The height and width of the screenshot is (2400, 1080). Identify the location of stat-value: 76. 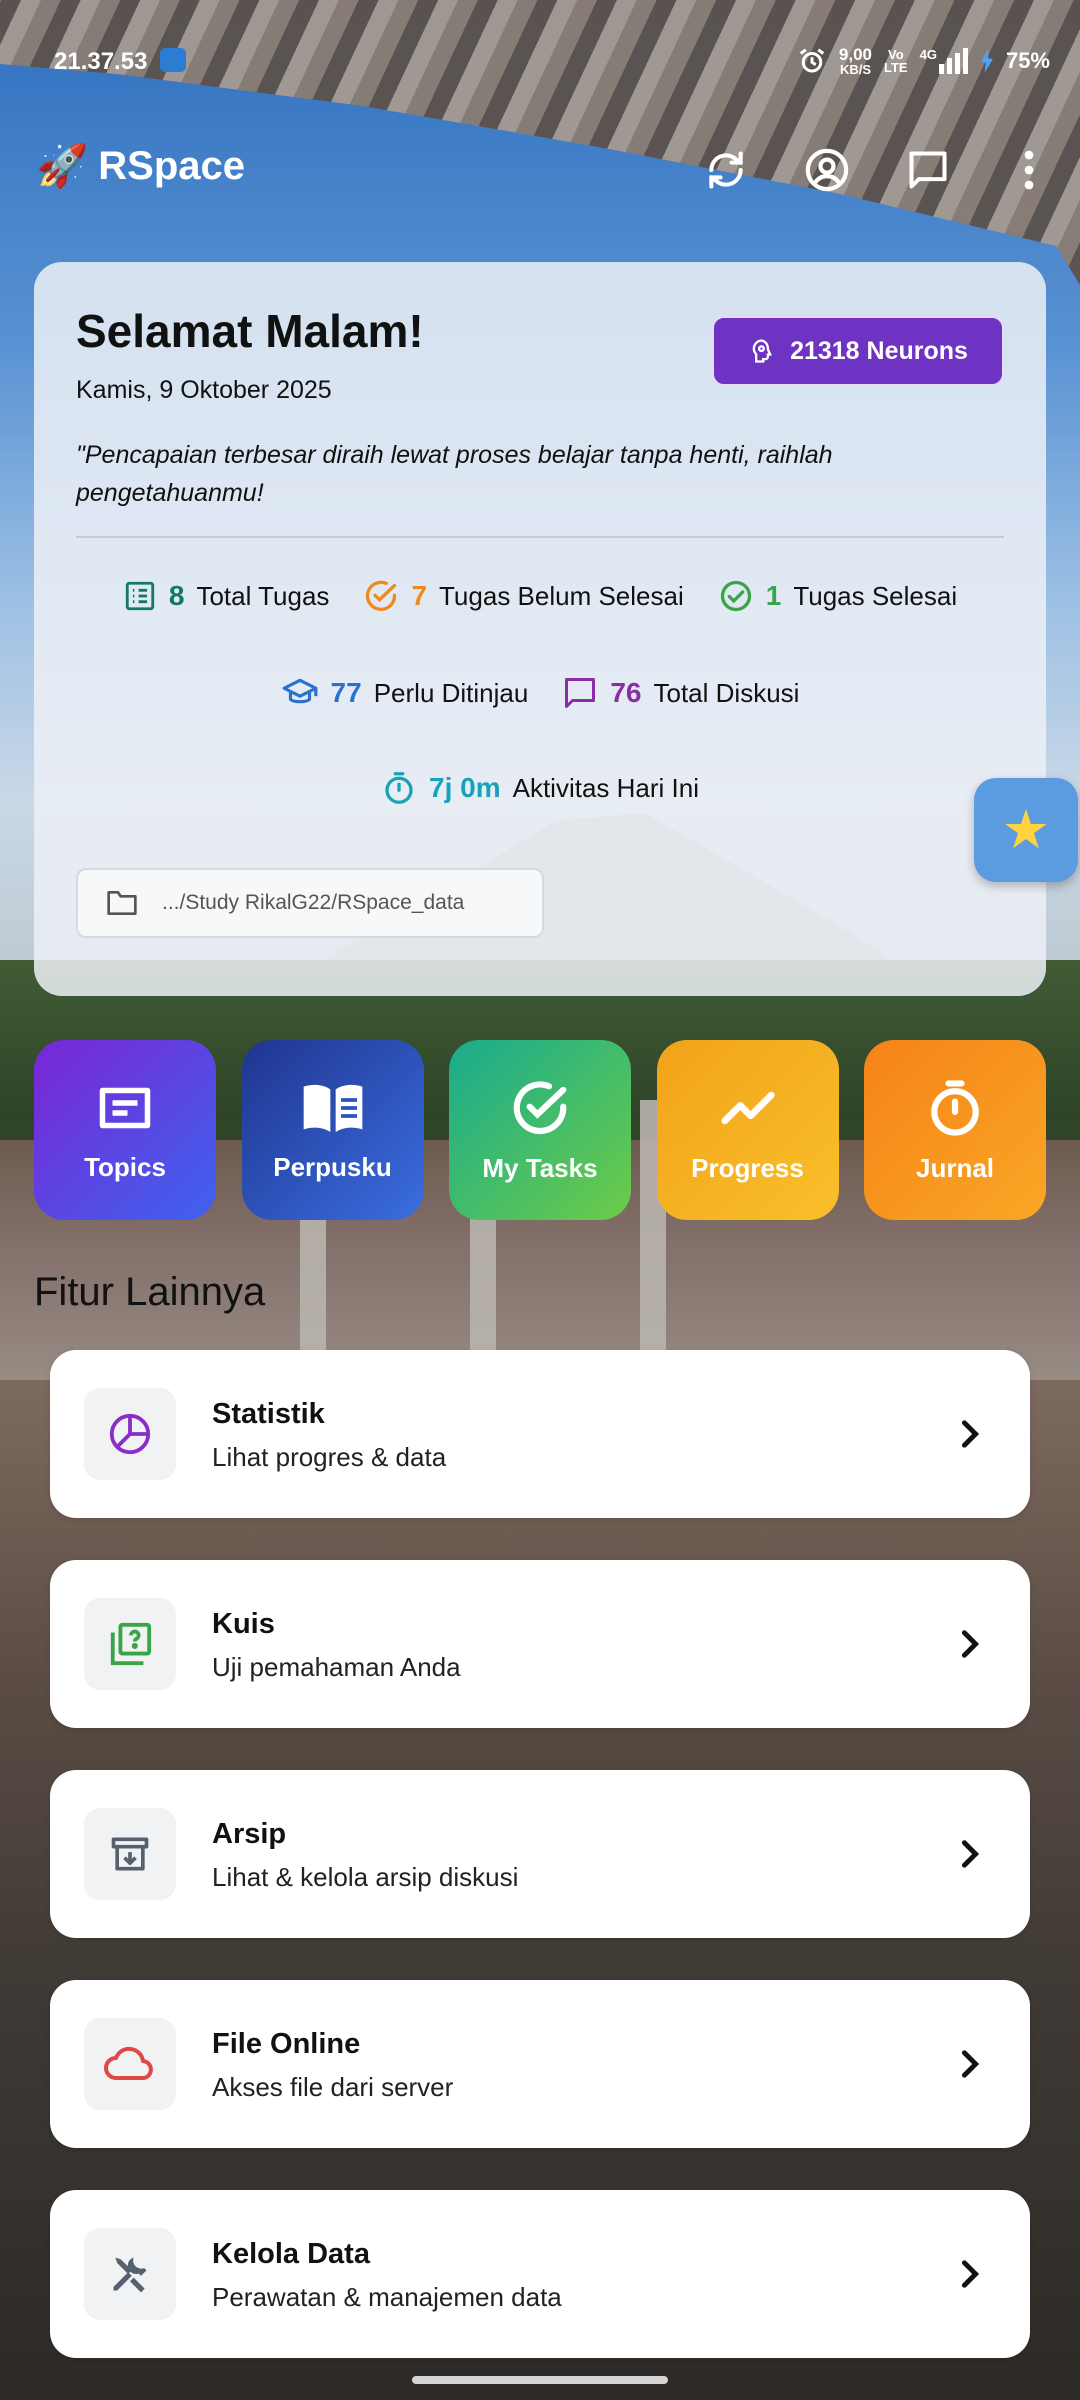
(626, 692).